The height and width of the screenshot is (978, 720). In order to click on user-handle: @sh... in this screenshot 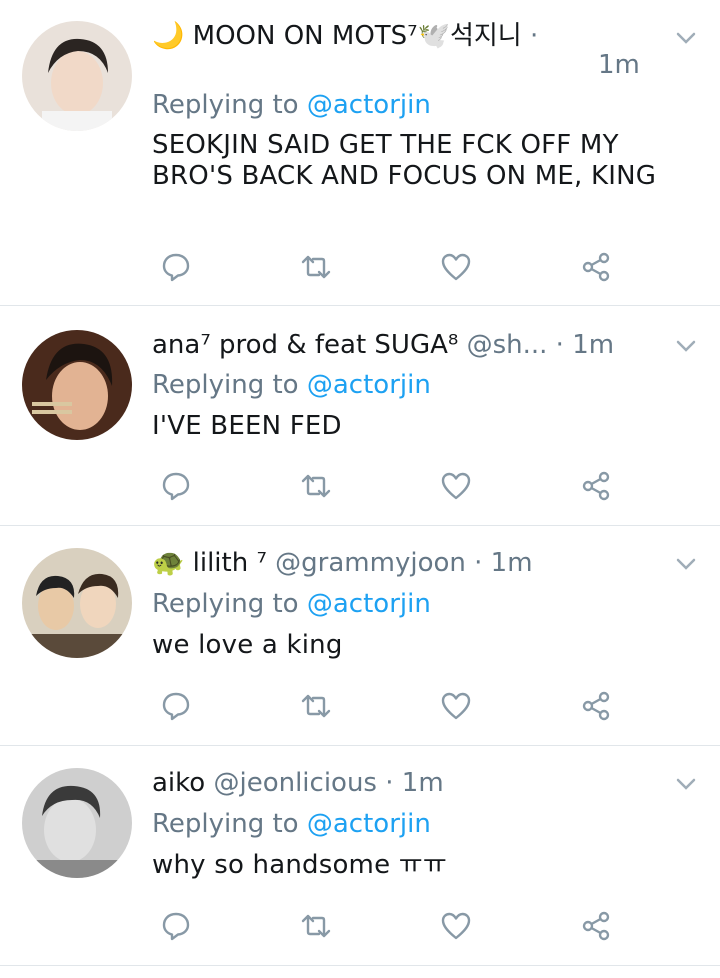, I will do `click(507, 345)`.